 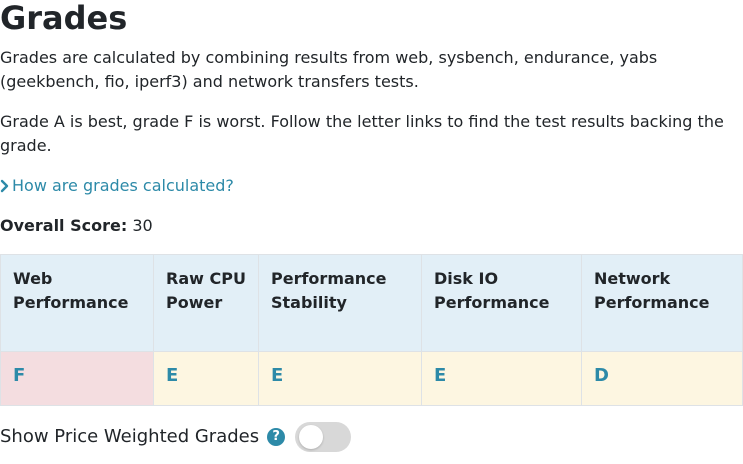 I want to click on overall-score: Overall Score: 30, so click(x=76, y=226).